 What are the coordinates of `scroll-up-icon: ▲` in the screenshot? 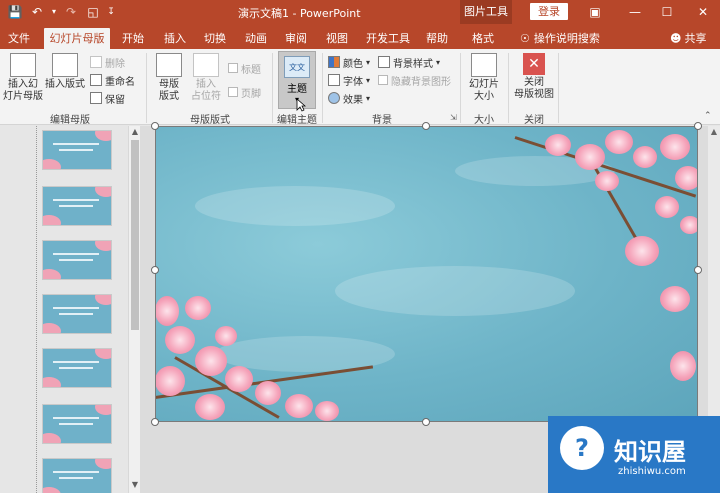 It's located at (714, 132).